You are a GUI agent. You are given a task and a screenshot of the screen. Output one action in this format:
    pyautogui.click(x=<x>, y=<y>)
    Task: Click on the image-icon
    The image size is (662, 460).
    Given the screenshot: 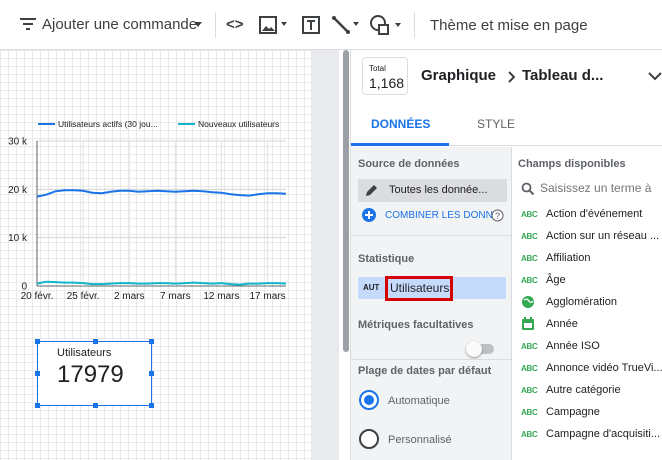 What is the action you would take?
    pyautogui.click(x=274, y=25)
    